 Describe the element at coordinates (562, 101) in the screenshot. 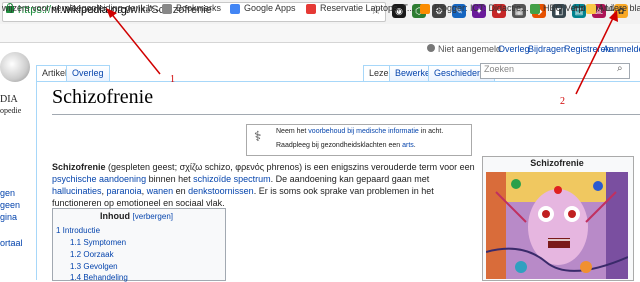

I see `annotation-label-2: 2` at that location.